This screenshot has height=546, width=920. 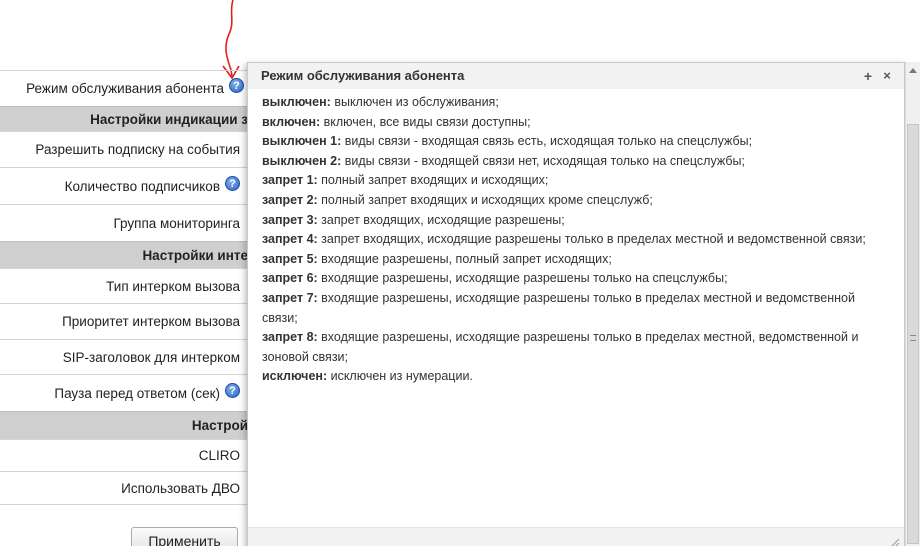 I want to click on help-entry: исключен: исключен из нумерации., so click(x=577, y=377).